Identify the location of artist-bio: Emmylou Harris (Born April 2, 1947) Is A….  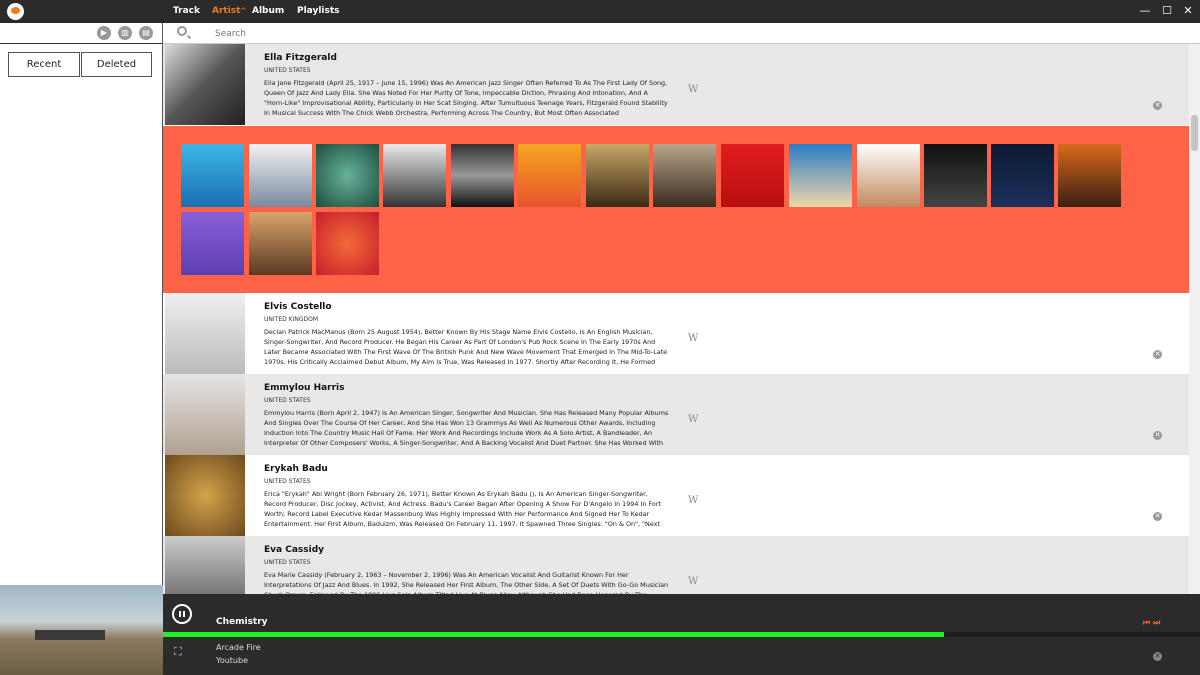
(466, 428).